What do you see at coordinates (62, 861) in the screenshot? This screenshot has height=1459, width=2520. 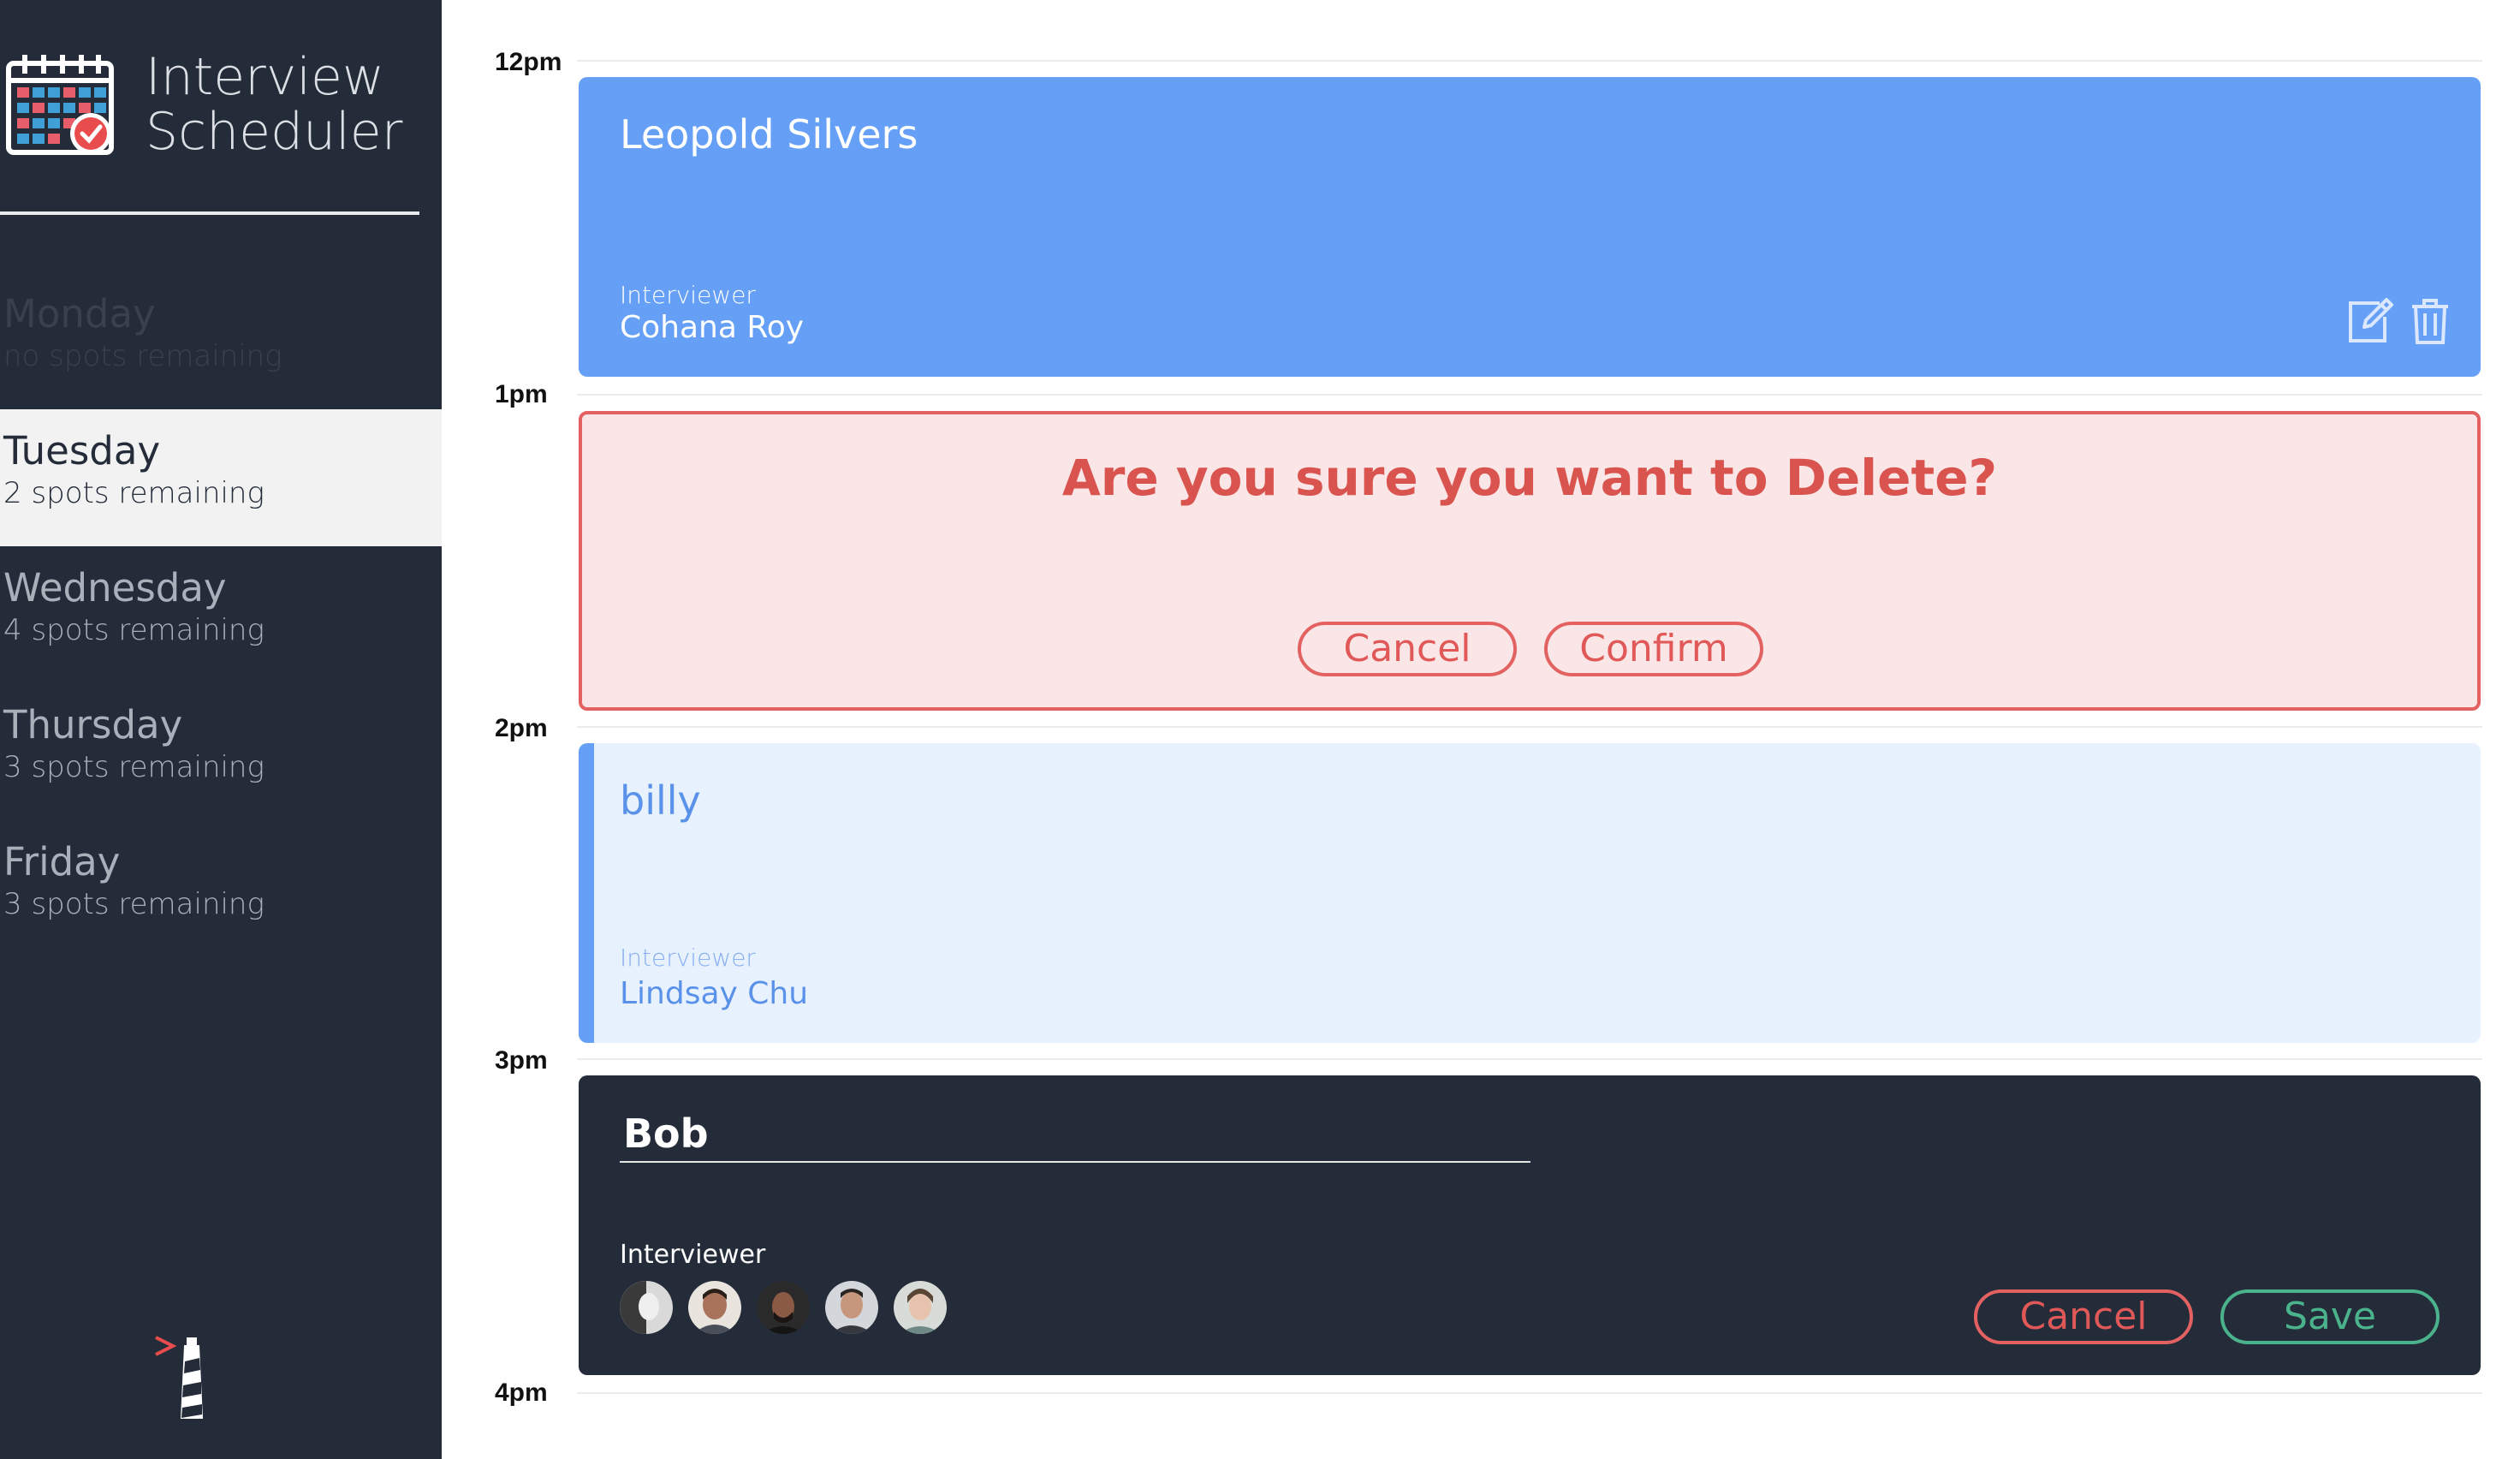 I see `day-name: Friday` at bounding box center [62, 861].